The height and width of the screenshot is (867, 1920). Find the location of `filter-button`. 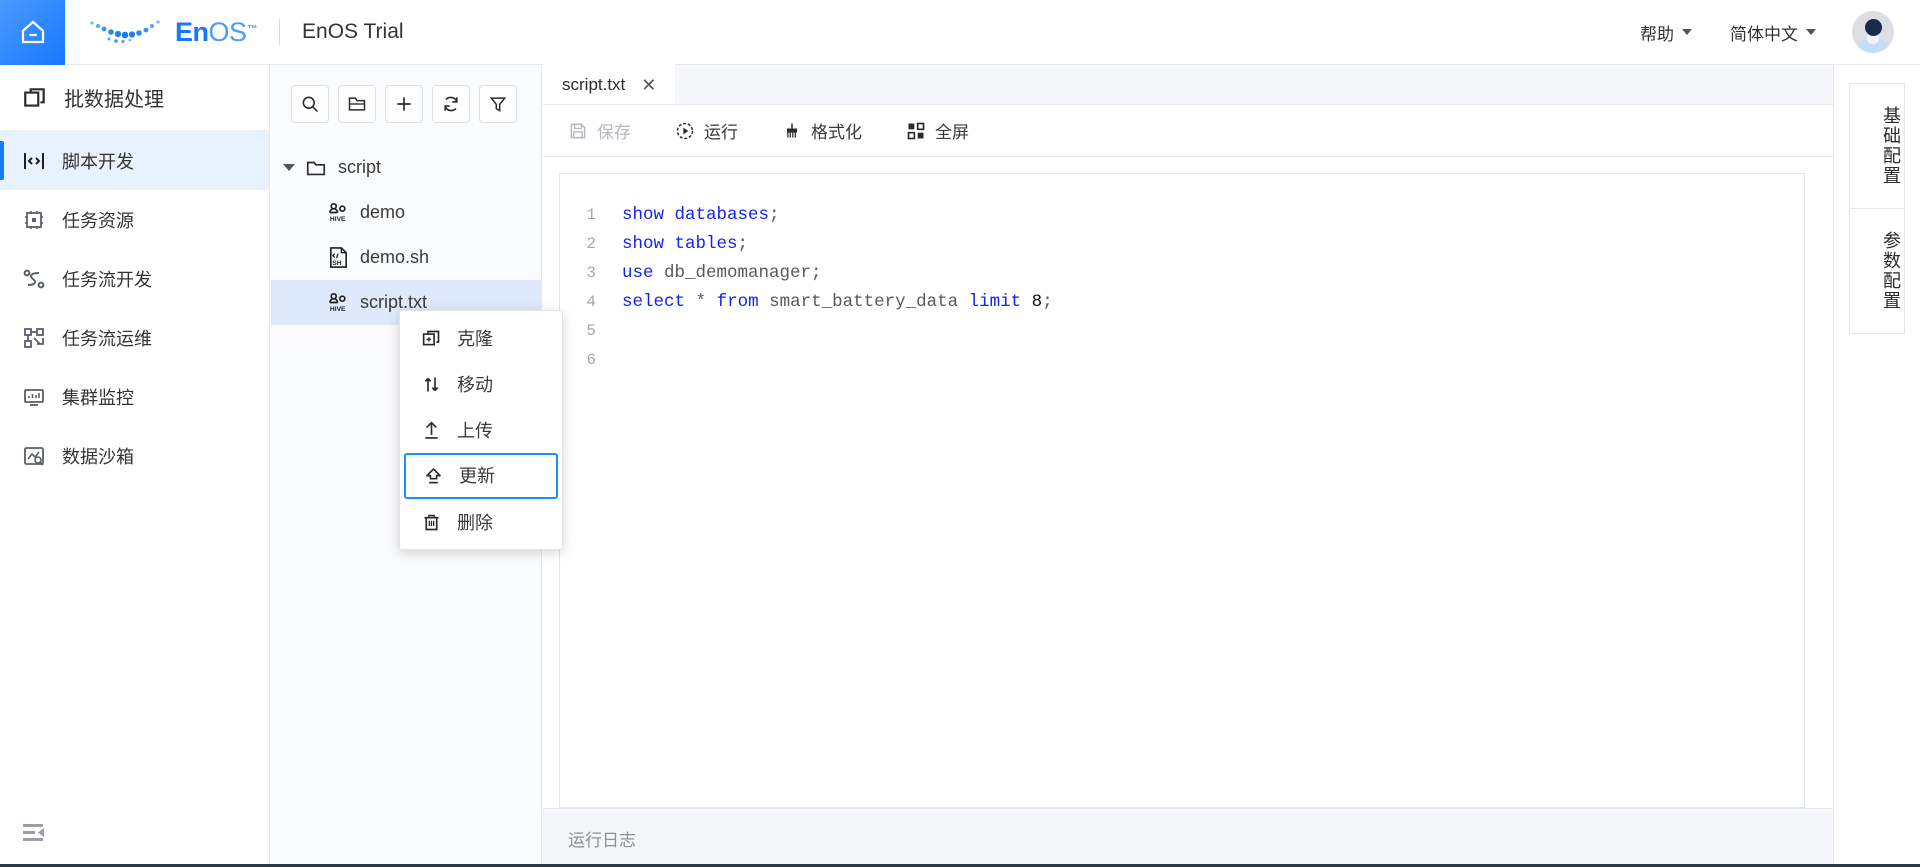

filter-button is located at coordinates (498, 104).